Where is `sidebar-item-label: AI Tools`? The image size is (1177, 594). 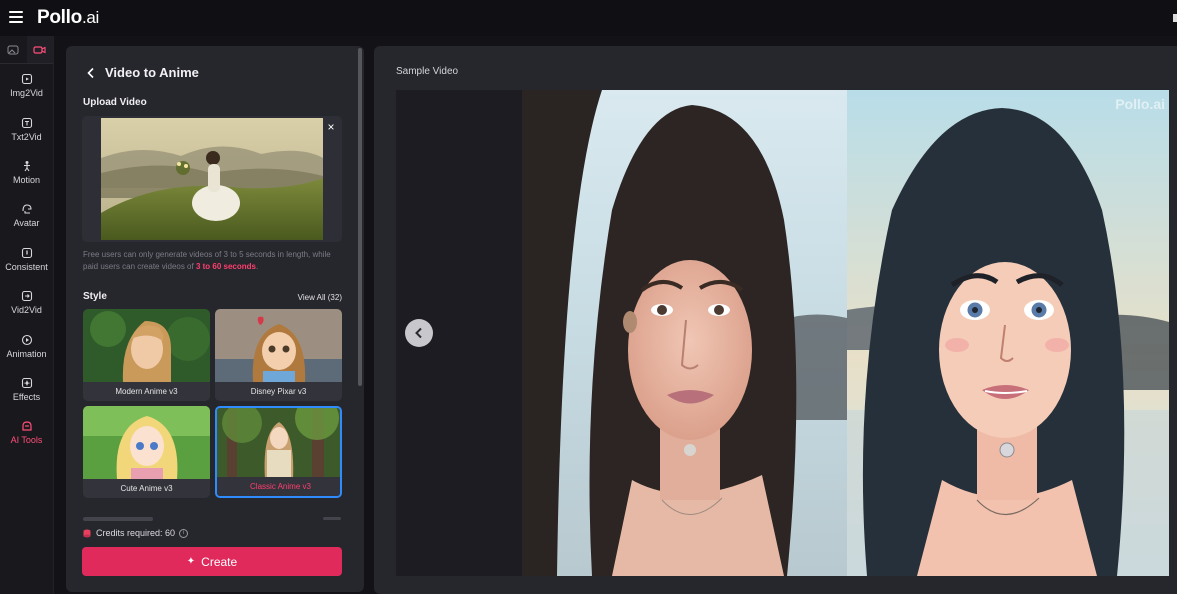 sidebar-item-label: AI Tools is located at coordinates (26, 440).